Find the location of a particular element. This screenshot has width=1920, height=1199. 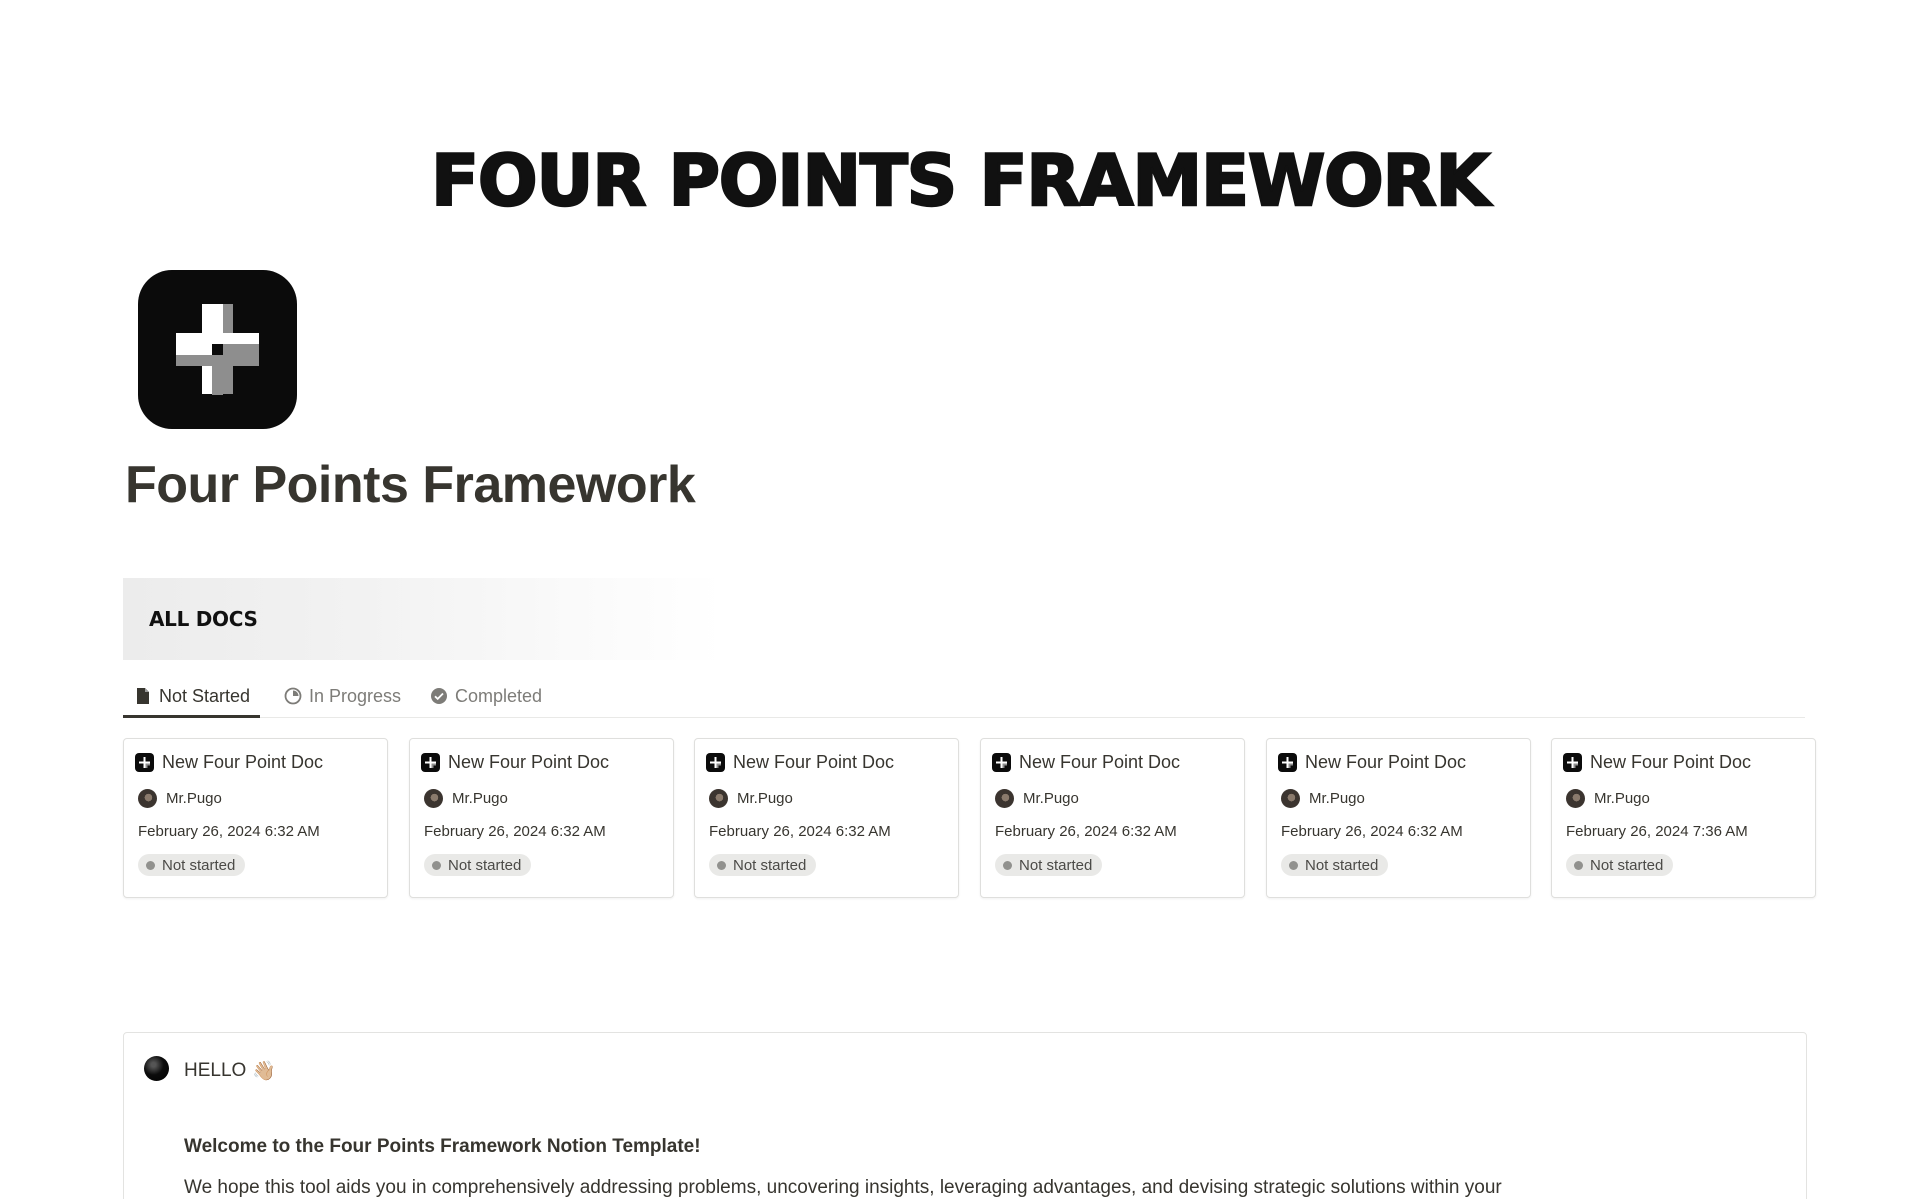

document-icon is located at coordinates (143, 696).